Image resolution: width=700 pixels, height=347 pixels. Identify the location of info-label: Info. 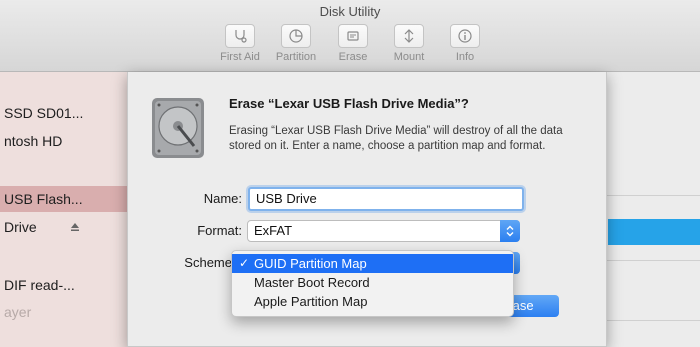
(465, 57).